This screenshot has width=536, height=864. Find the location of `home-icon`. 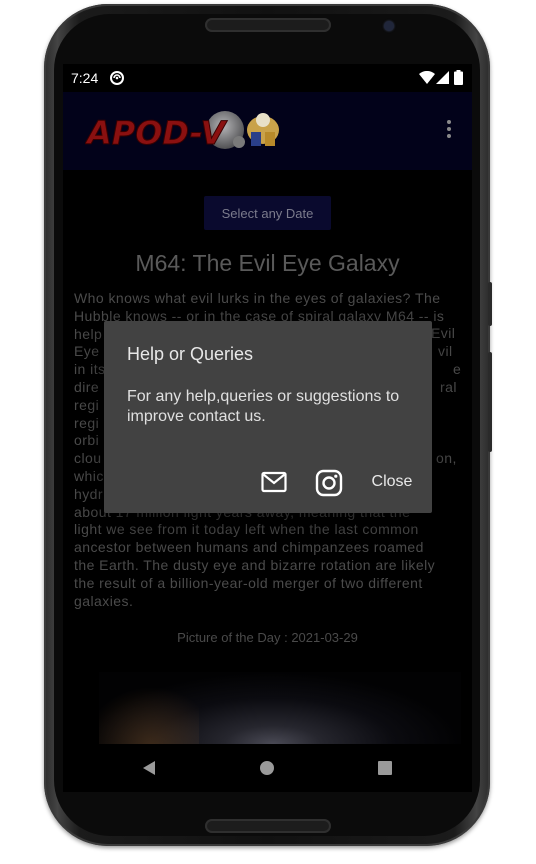

home-icon is located at coordinates (267, 768).